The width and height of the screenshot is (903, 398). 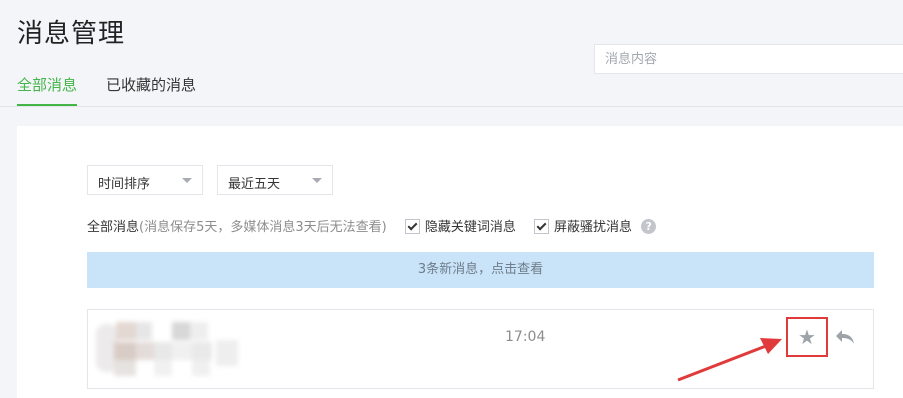 I want to click on sort-select: 时间排序, so click(x=145, y=180).